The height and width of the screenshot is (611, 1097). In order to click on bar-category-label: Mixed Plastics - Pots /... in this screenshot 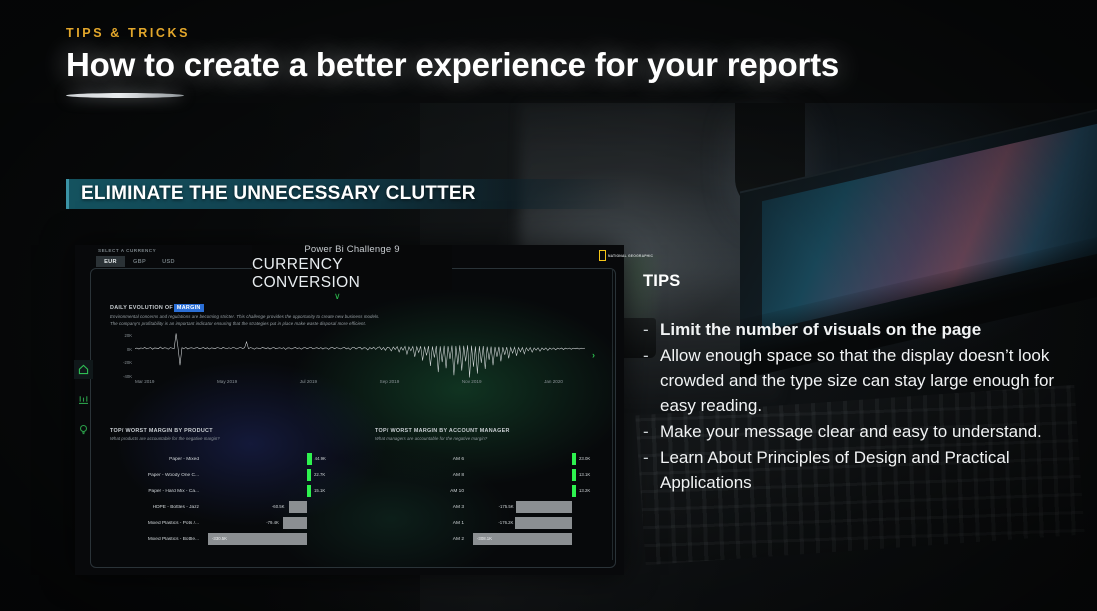, I will do `click(173, 523)`.